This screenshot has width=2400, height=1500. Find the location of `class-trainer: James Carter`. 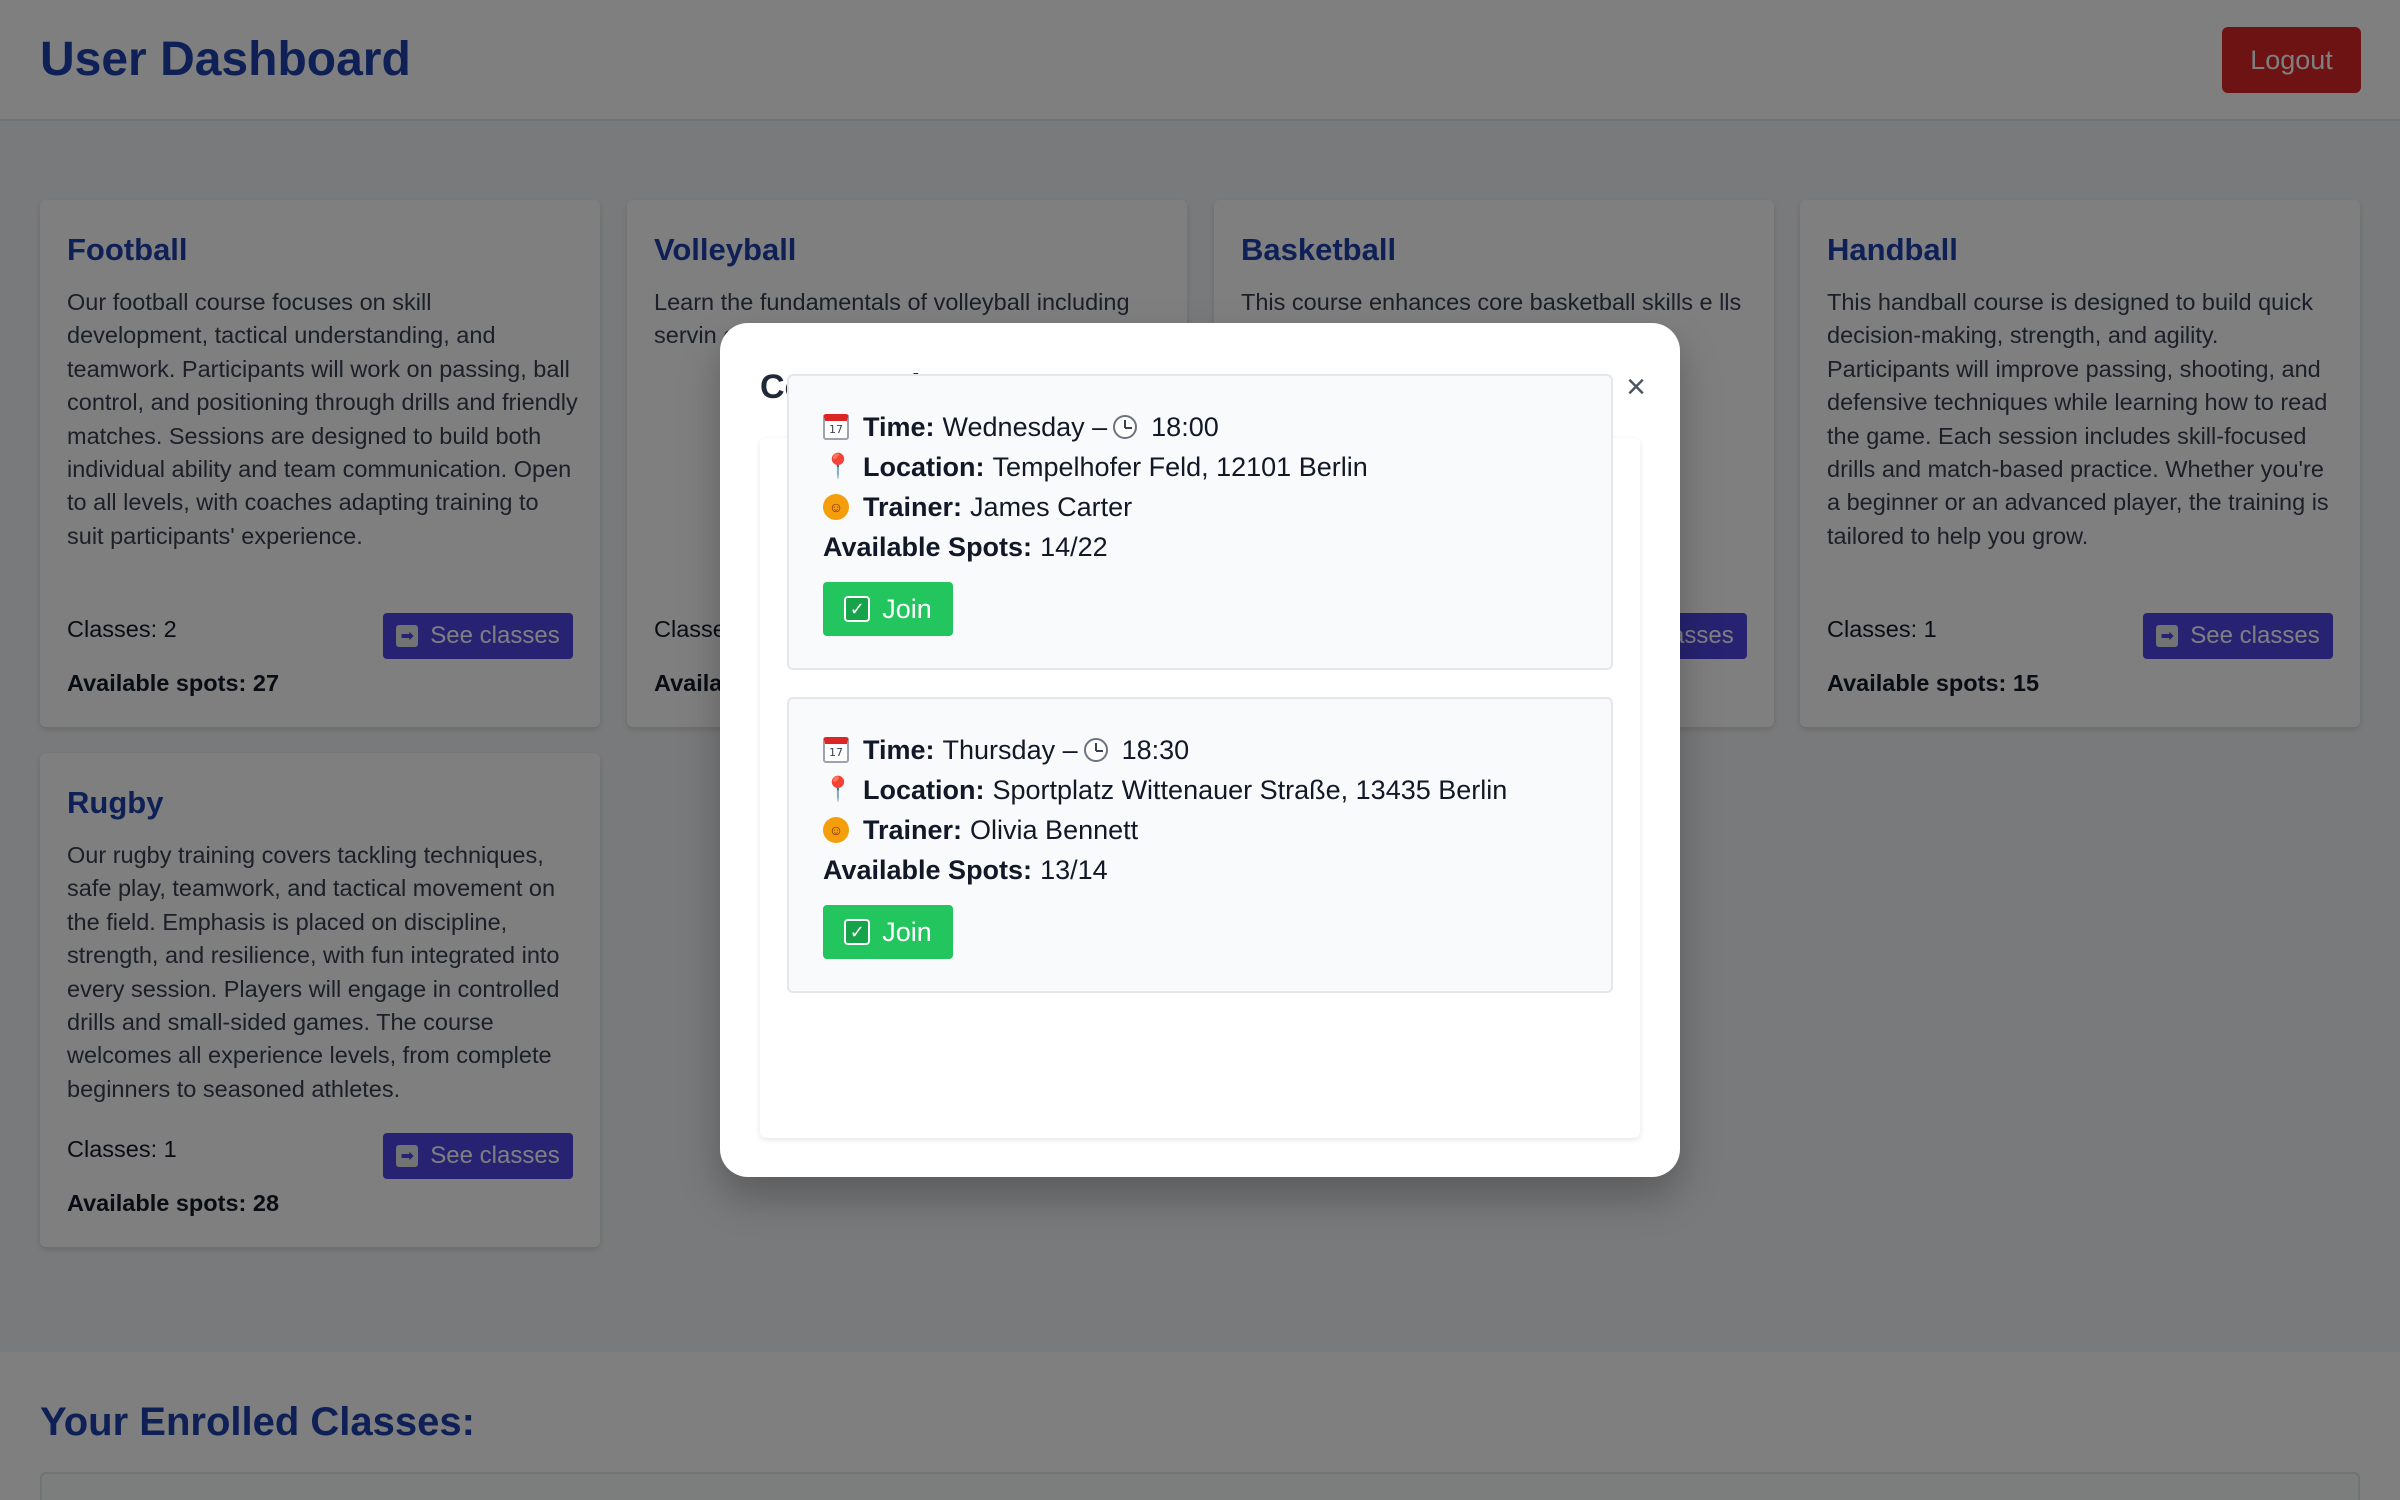

class-trainer: James Carter is located at coordinates (1051, 507).